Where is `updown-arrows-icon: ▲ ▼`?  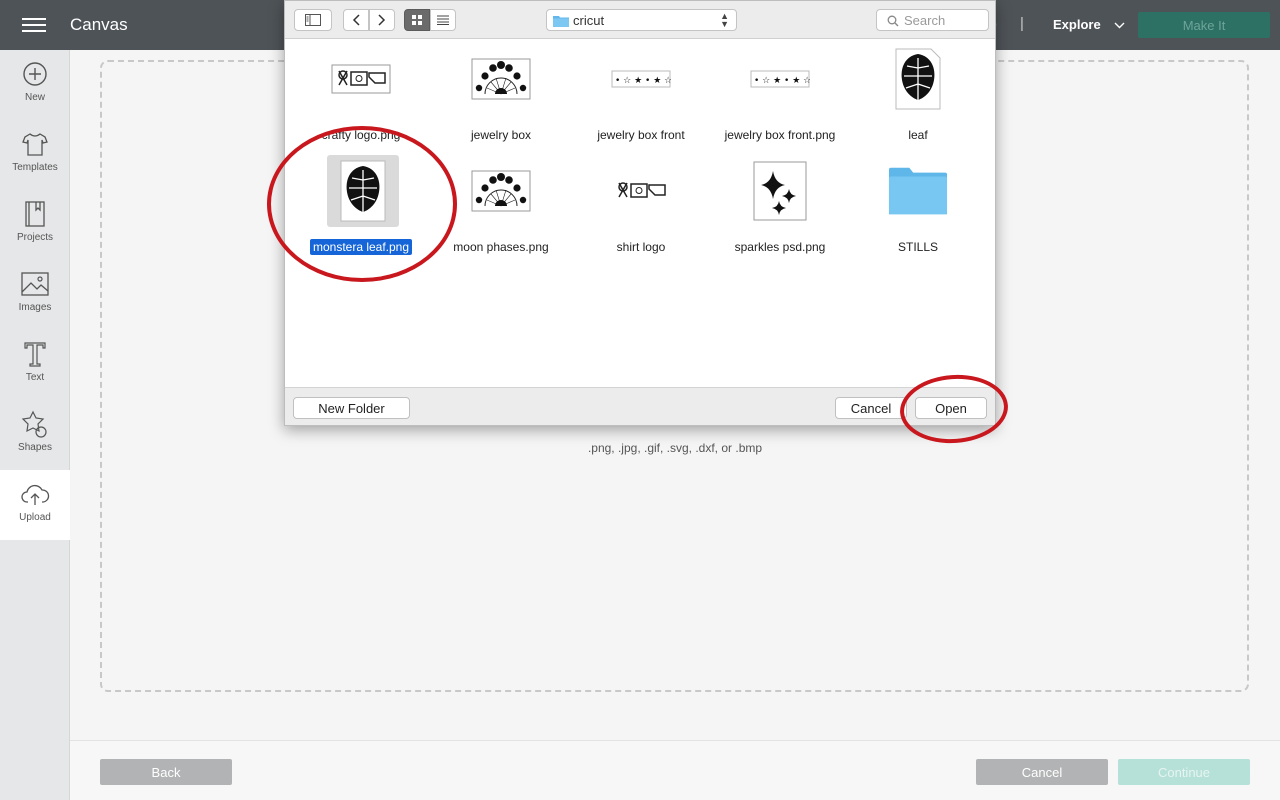 updown-arrows-icon: ▲ ▼ is located at coordinates (724, 20).